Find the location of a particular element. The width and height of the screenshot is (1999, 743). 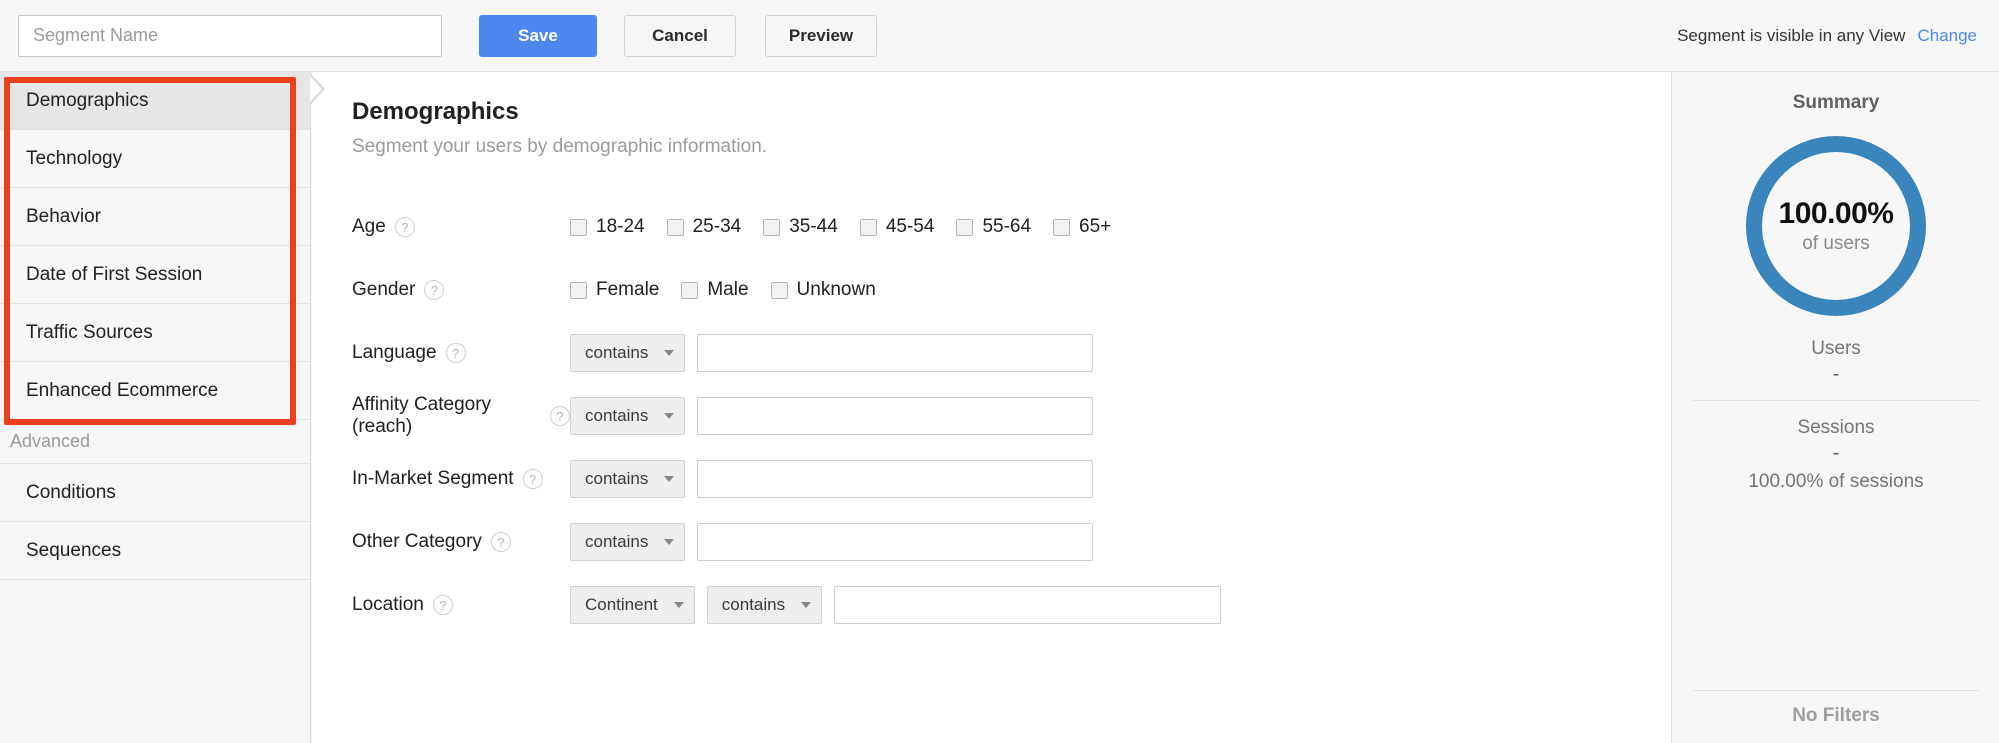

sessions-metric-name: Sessions is located at coordinates (1836, 427).